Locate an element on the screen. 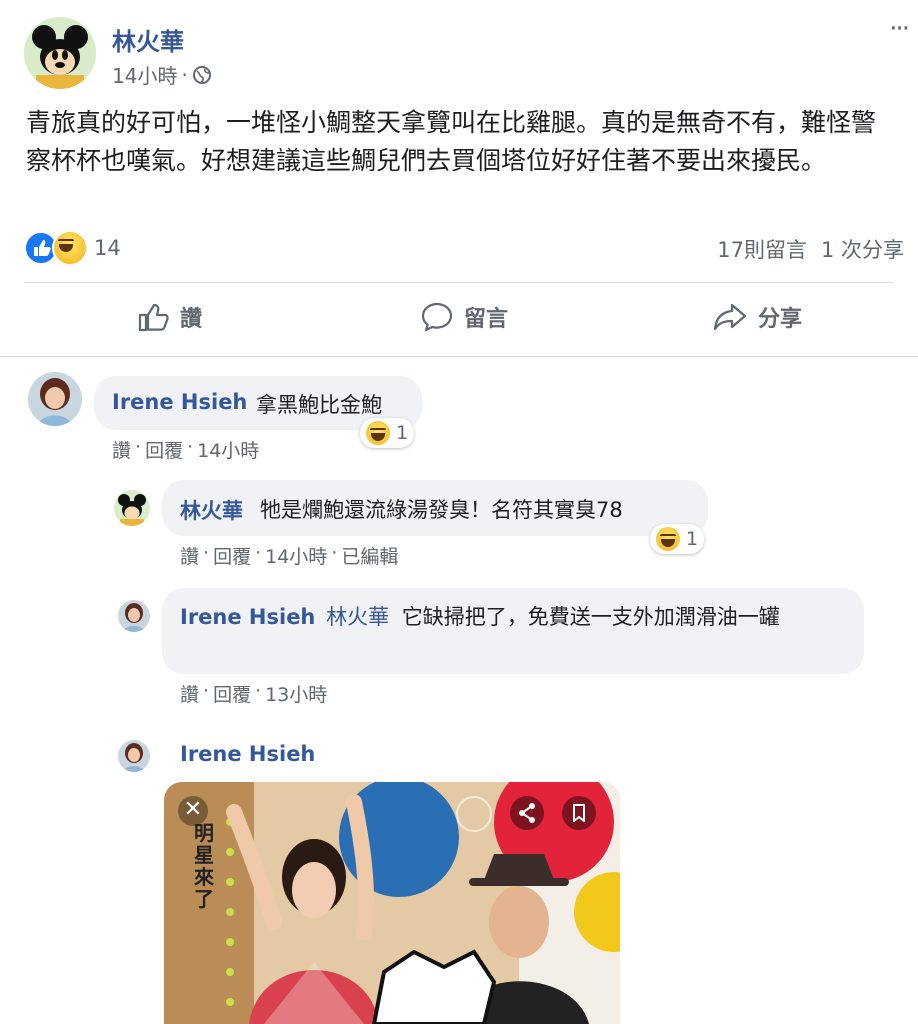 The height and width of the screenshot is (1024, 918). share-arrow-icon is located at coordinates (730, 317).